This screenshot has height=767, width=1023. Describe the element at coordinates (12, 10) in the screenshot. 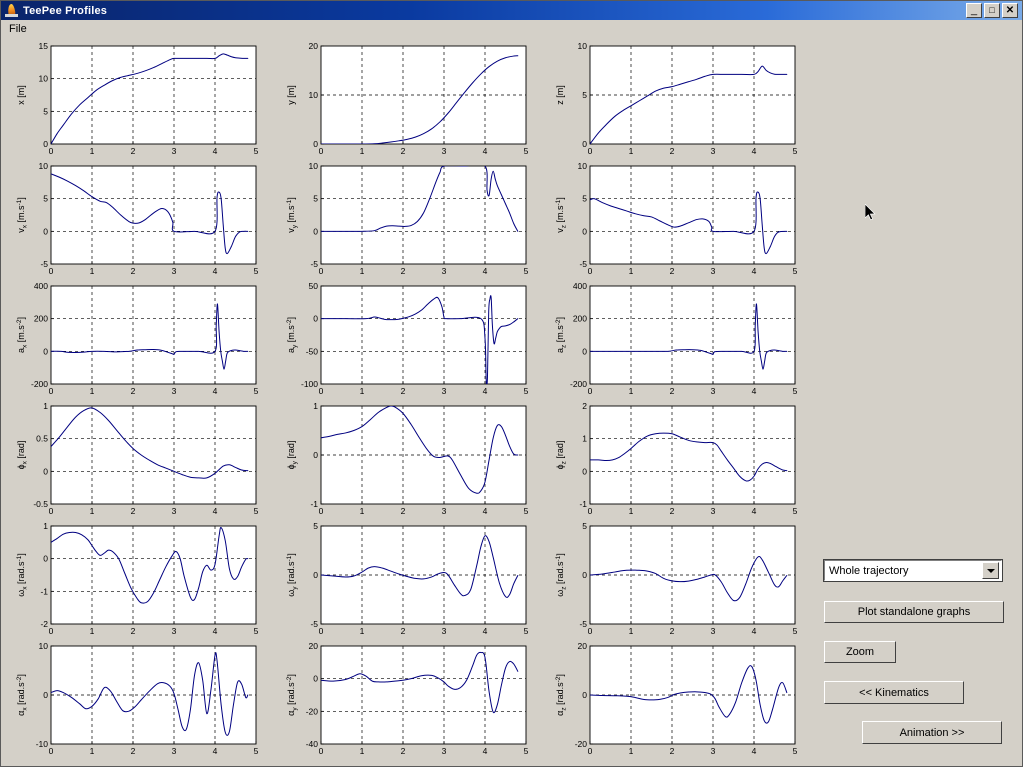

I see `matlab-flame-icon` at that location.